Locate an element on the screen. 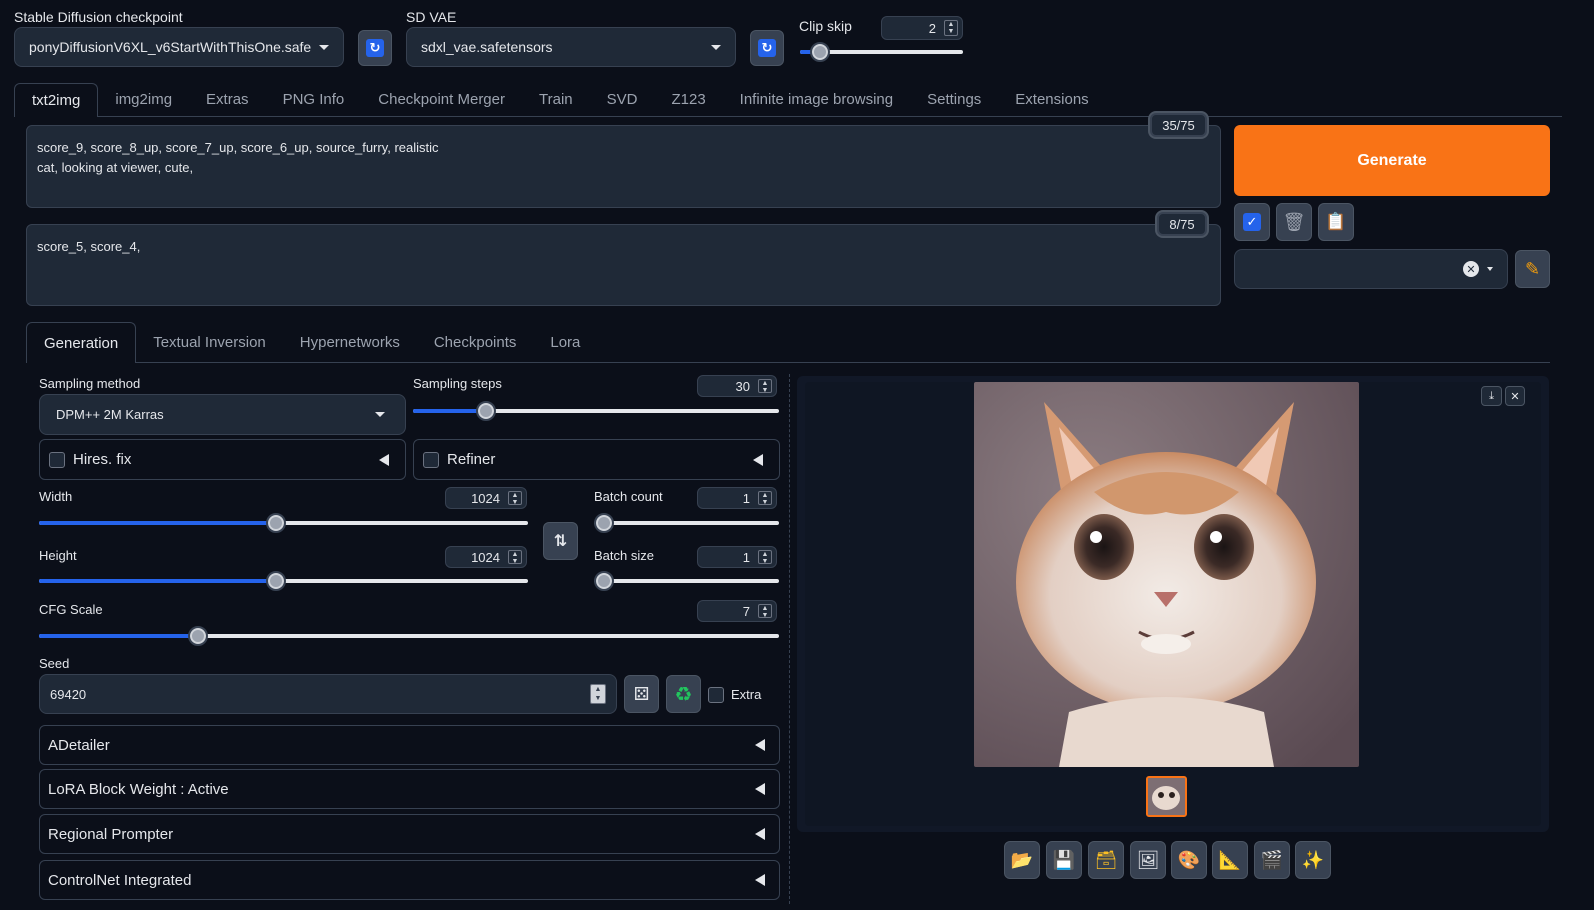  tab-settings: Settings is located at coordinates (954, 100).